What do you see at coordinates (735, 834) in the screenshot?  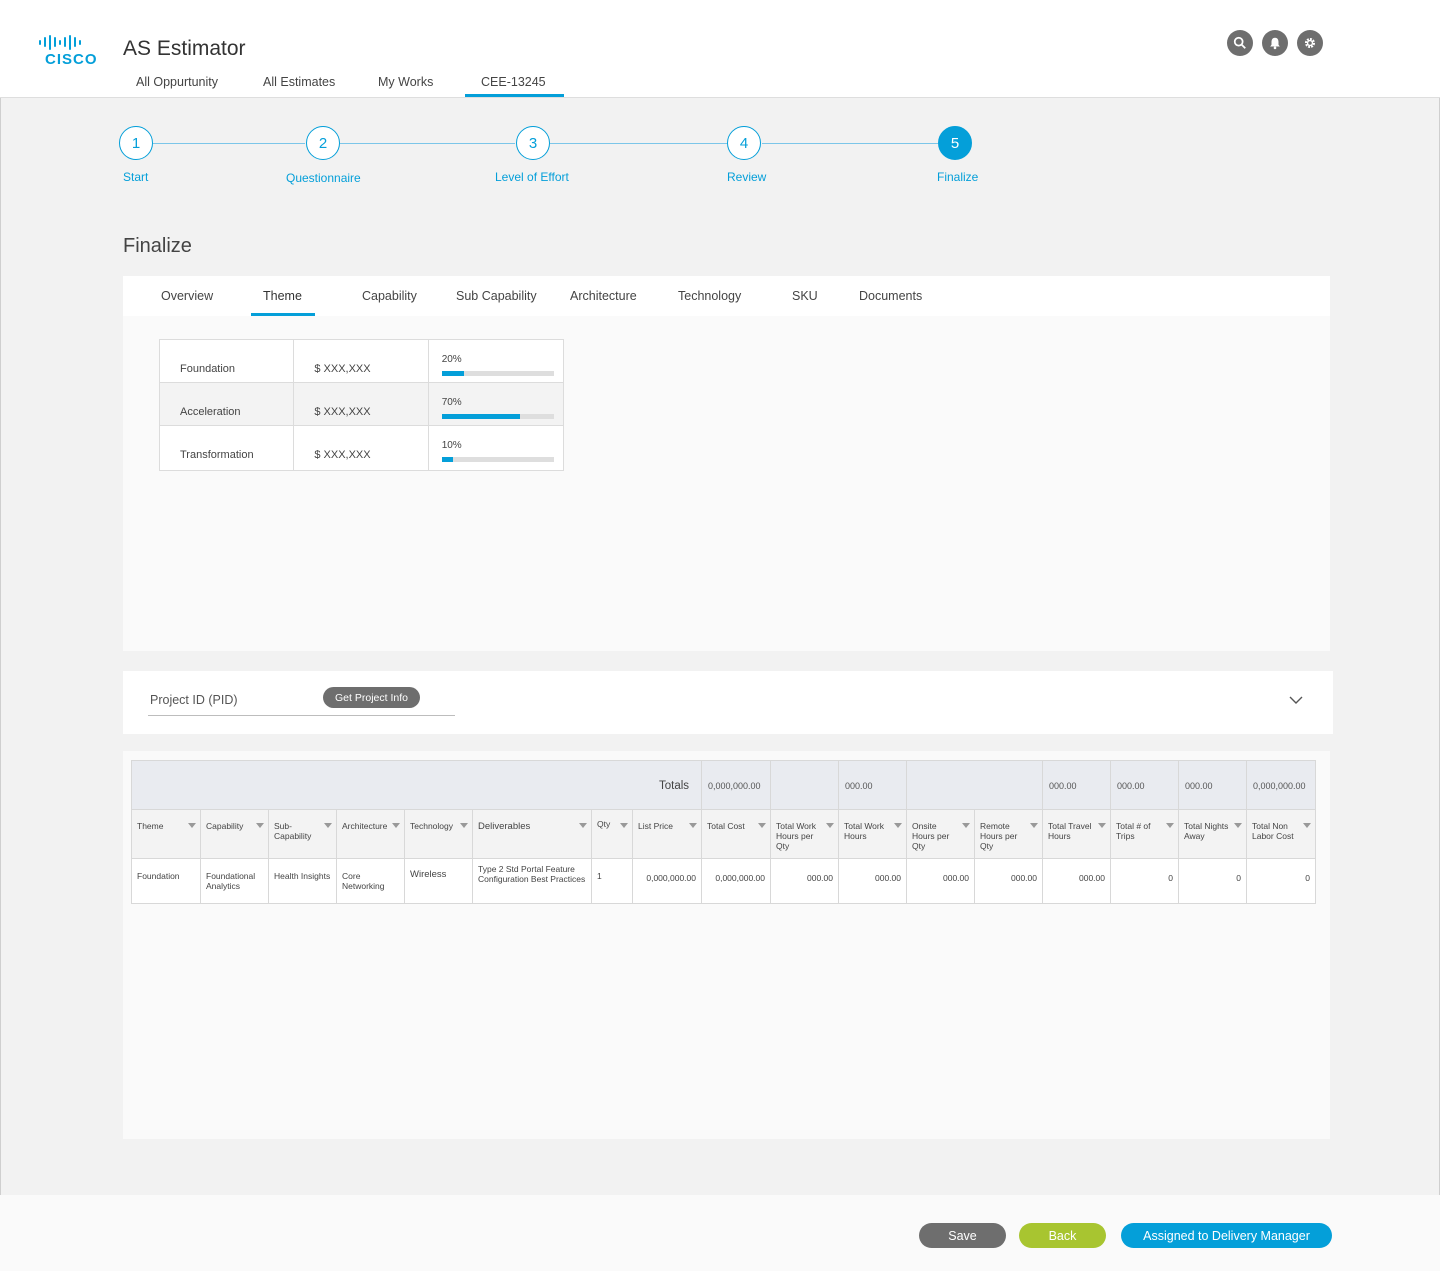 I see `column-header-total-cost: Total Cost` at bounding box center [735, 834].